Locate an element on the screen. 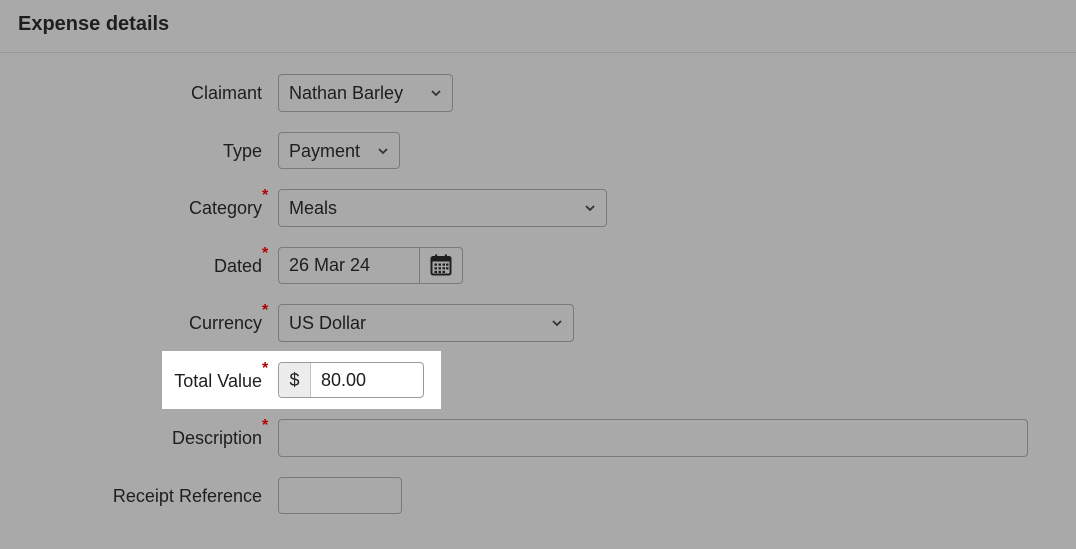 The height and width of the screenshot is (549, 1076). category-value: Meals is located at coordinates (313, 208).